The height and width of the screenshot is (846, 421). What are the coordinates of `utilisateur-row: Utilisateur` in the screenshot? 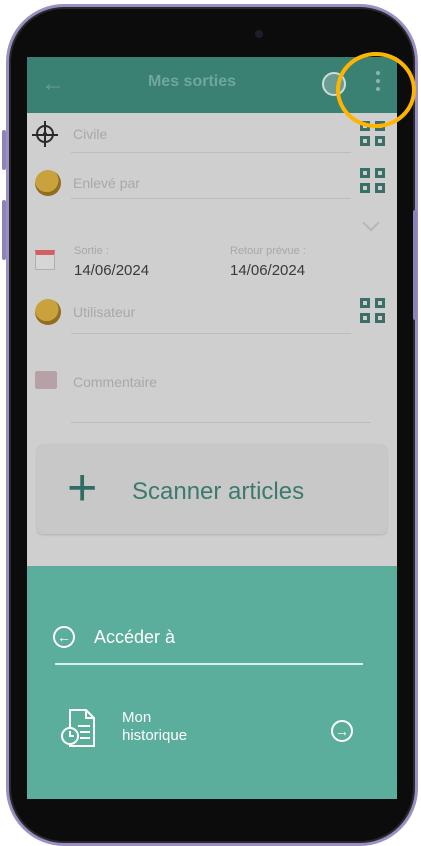 It's located at (212, 314).